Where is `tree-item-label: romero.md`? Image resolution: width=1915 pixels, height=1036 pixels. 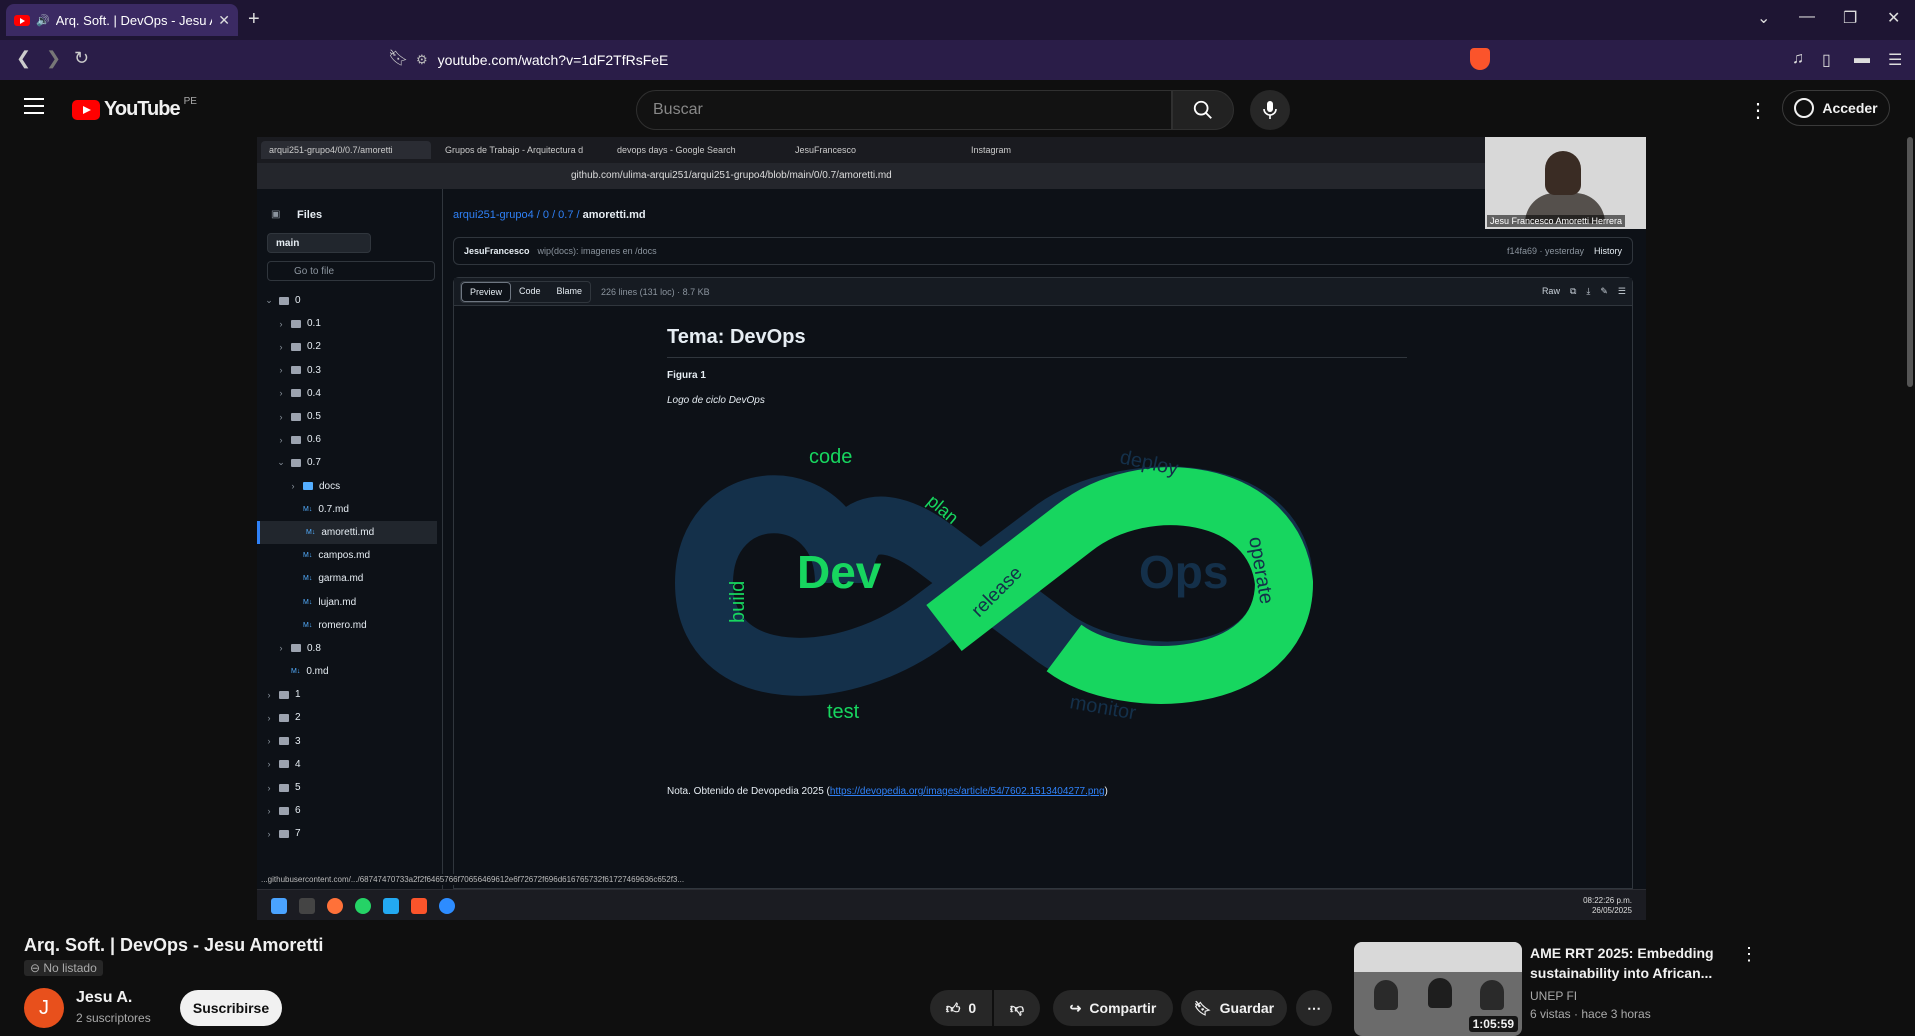 tree-item-label: romero.md is located at coordinates (342, 625).